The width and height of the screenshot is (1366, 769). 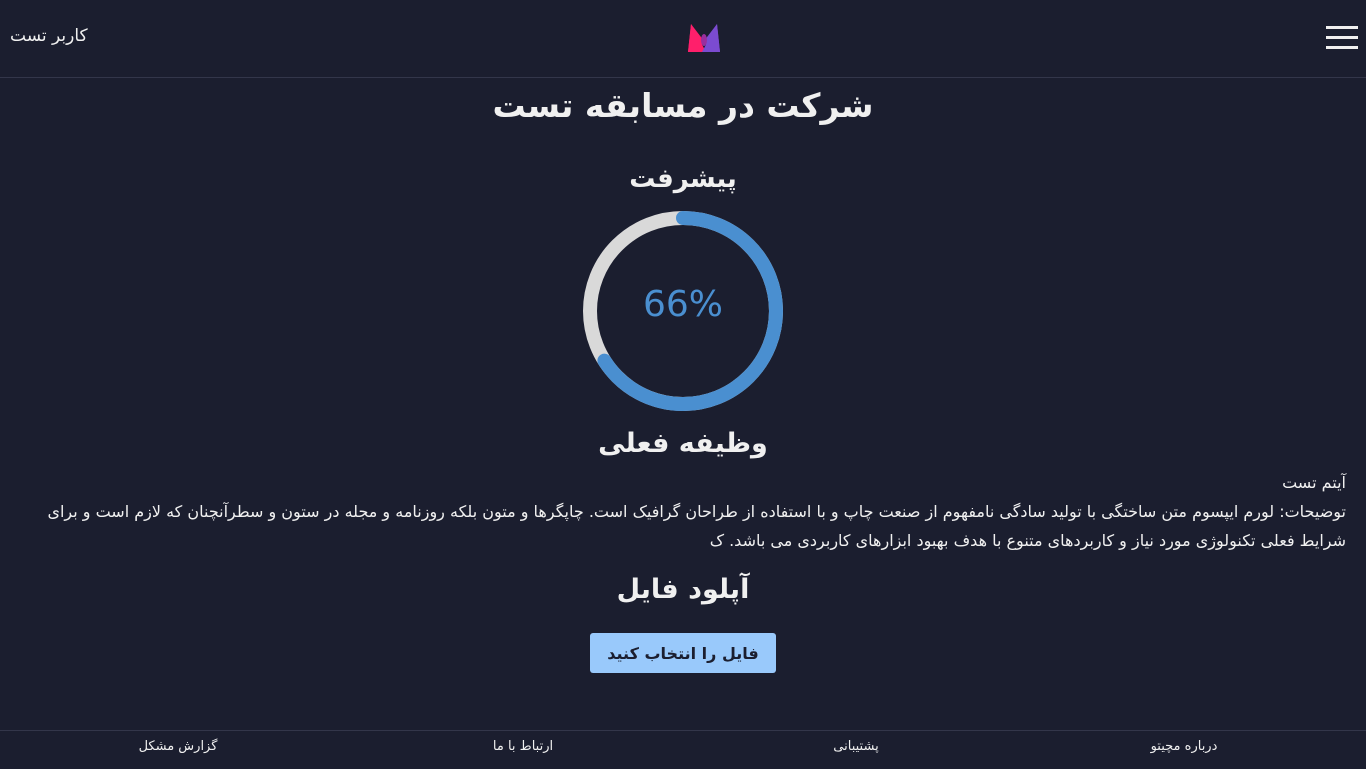 What do you see at coordinates (683, 443) in the screenshot?
I see `current-task-heading: وظیفه فعلی` at bounding box center [683, 443].